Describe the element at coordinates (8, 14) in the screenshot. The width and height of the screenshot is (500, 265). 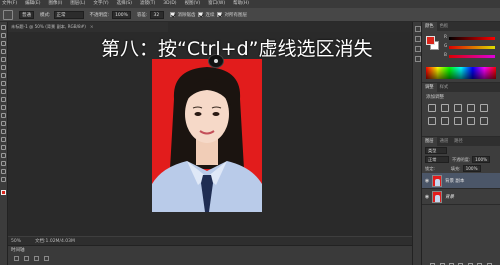
I see `magic-wand-tool-icon` at that location.